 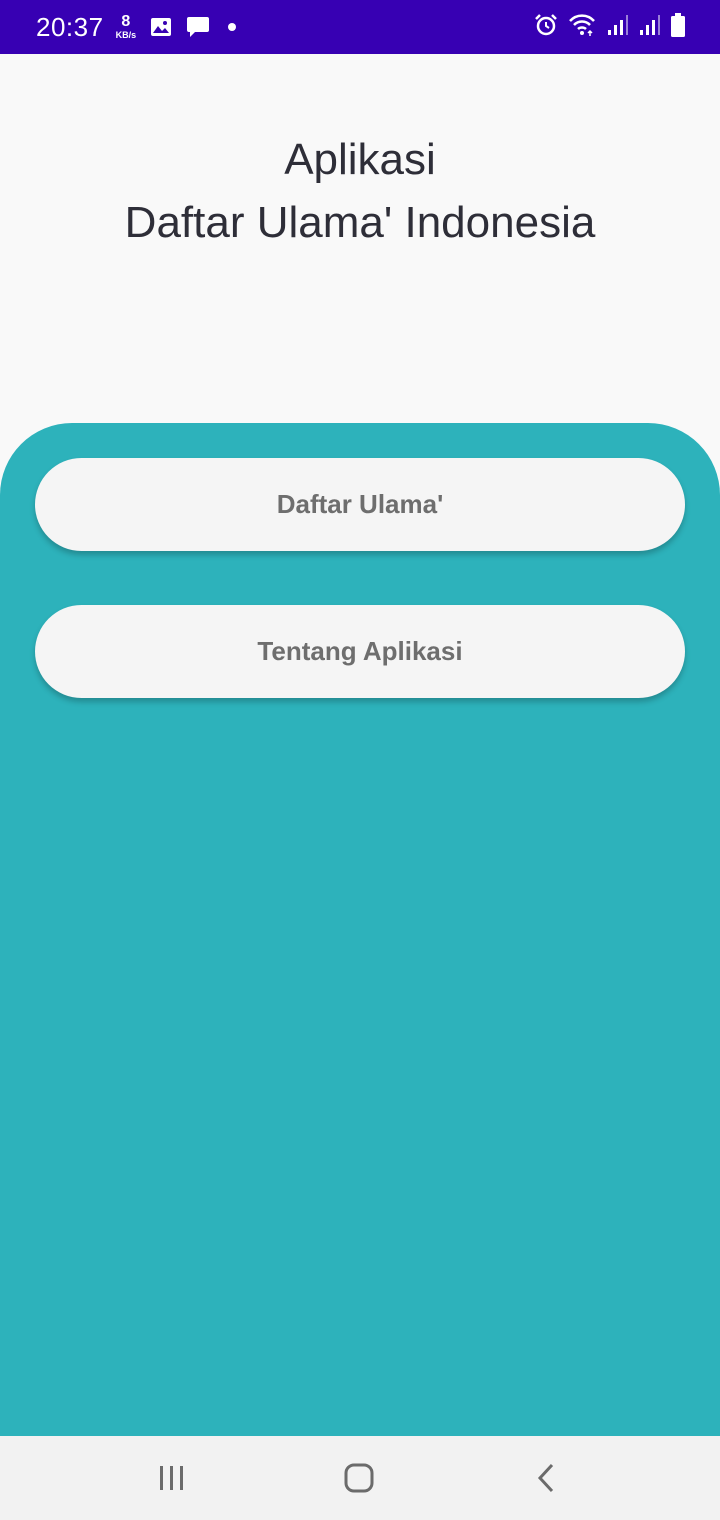 I want to click on wifi-icon, so click(x=582, y=27).